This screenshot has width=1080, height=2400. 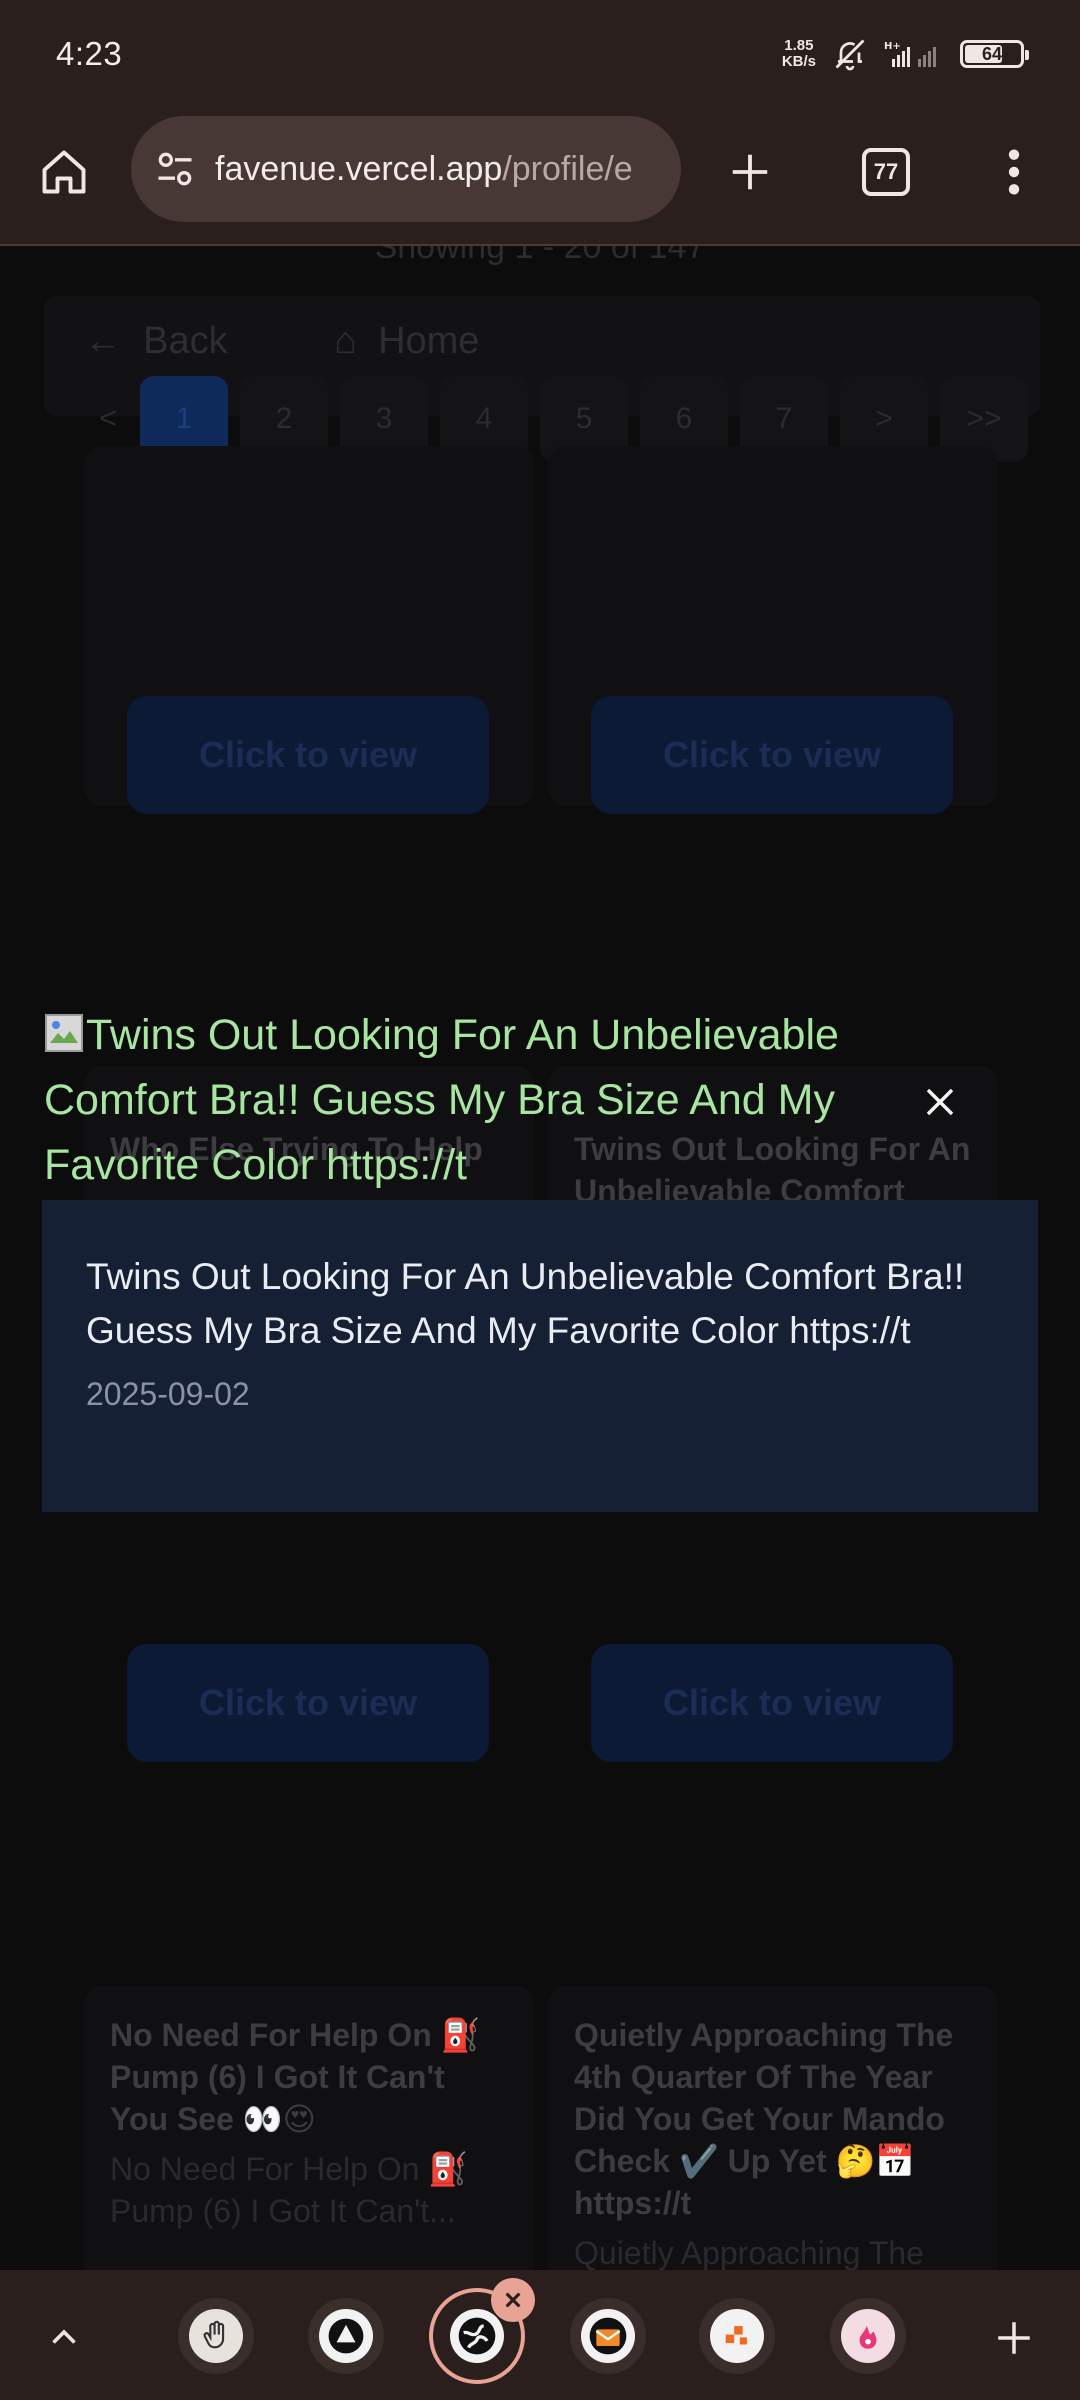 What do you see at coordinates (540, 54) in the screenshot?
I see `status-bar: 4:23 1.85 KB/s H+ 64` at bounding box center [540, 54].